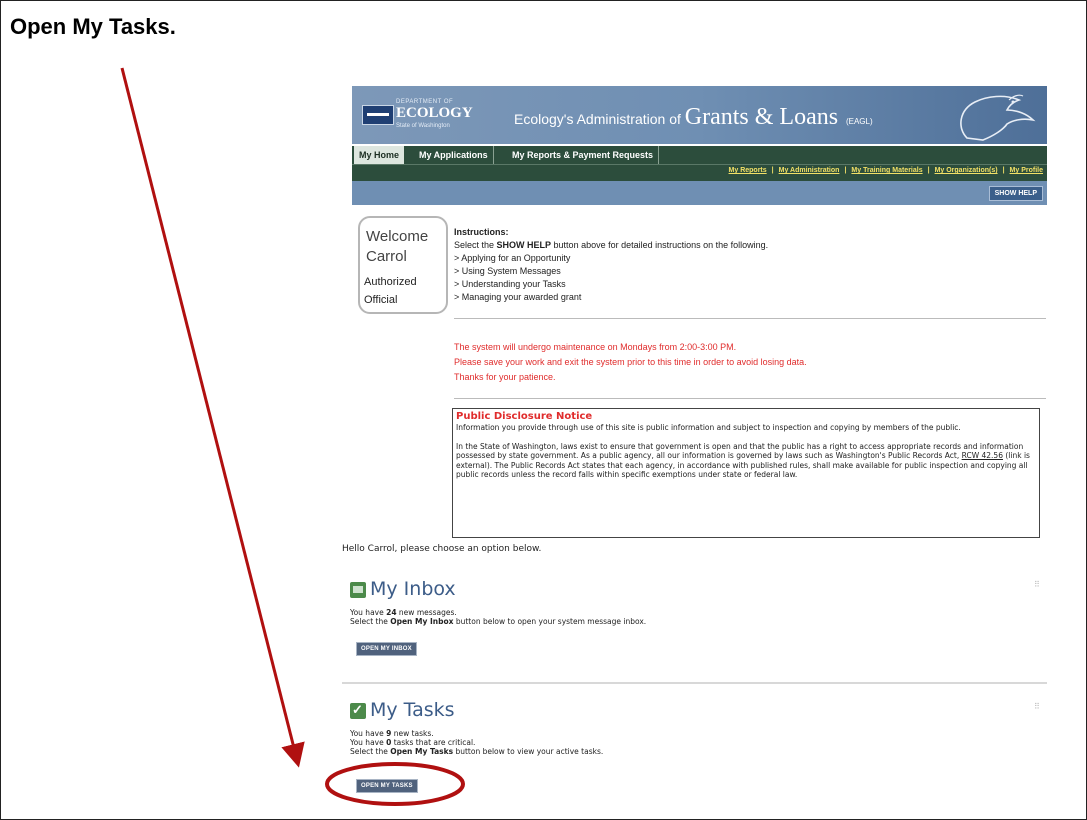 This screenshot has height=820, width=1087. What do you see at coordinates (212, 417) in the screenshot?
I see `annotation-arrow` at bounding box center [212, 417].